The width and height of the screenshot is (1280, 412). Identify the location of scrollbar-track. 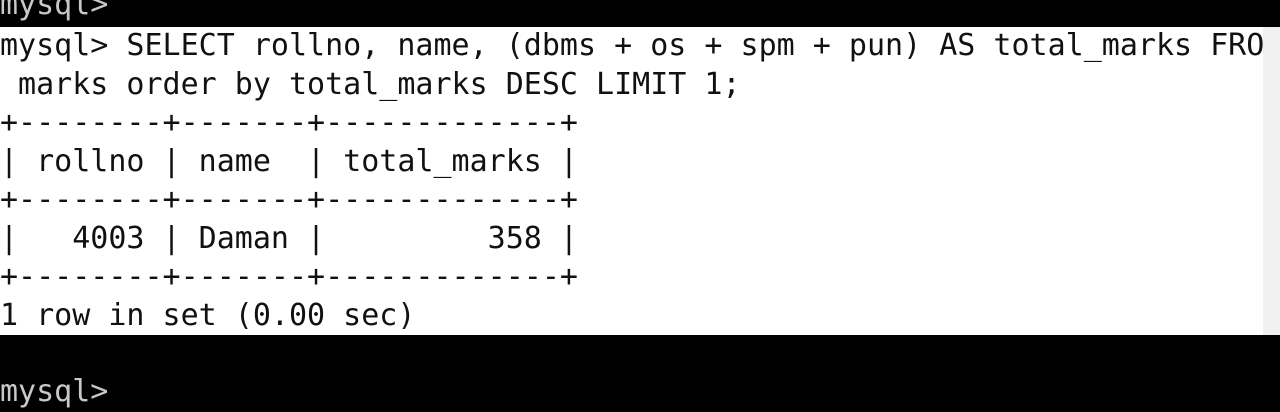
(1271, 181).